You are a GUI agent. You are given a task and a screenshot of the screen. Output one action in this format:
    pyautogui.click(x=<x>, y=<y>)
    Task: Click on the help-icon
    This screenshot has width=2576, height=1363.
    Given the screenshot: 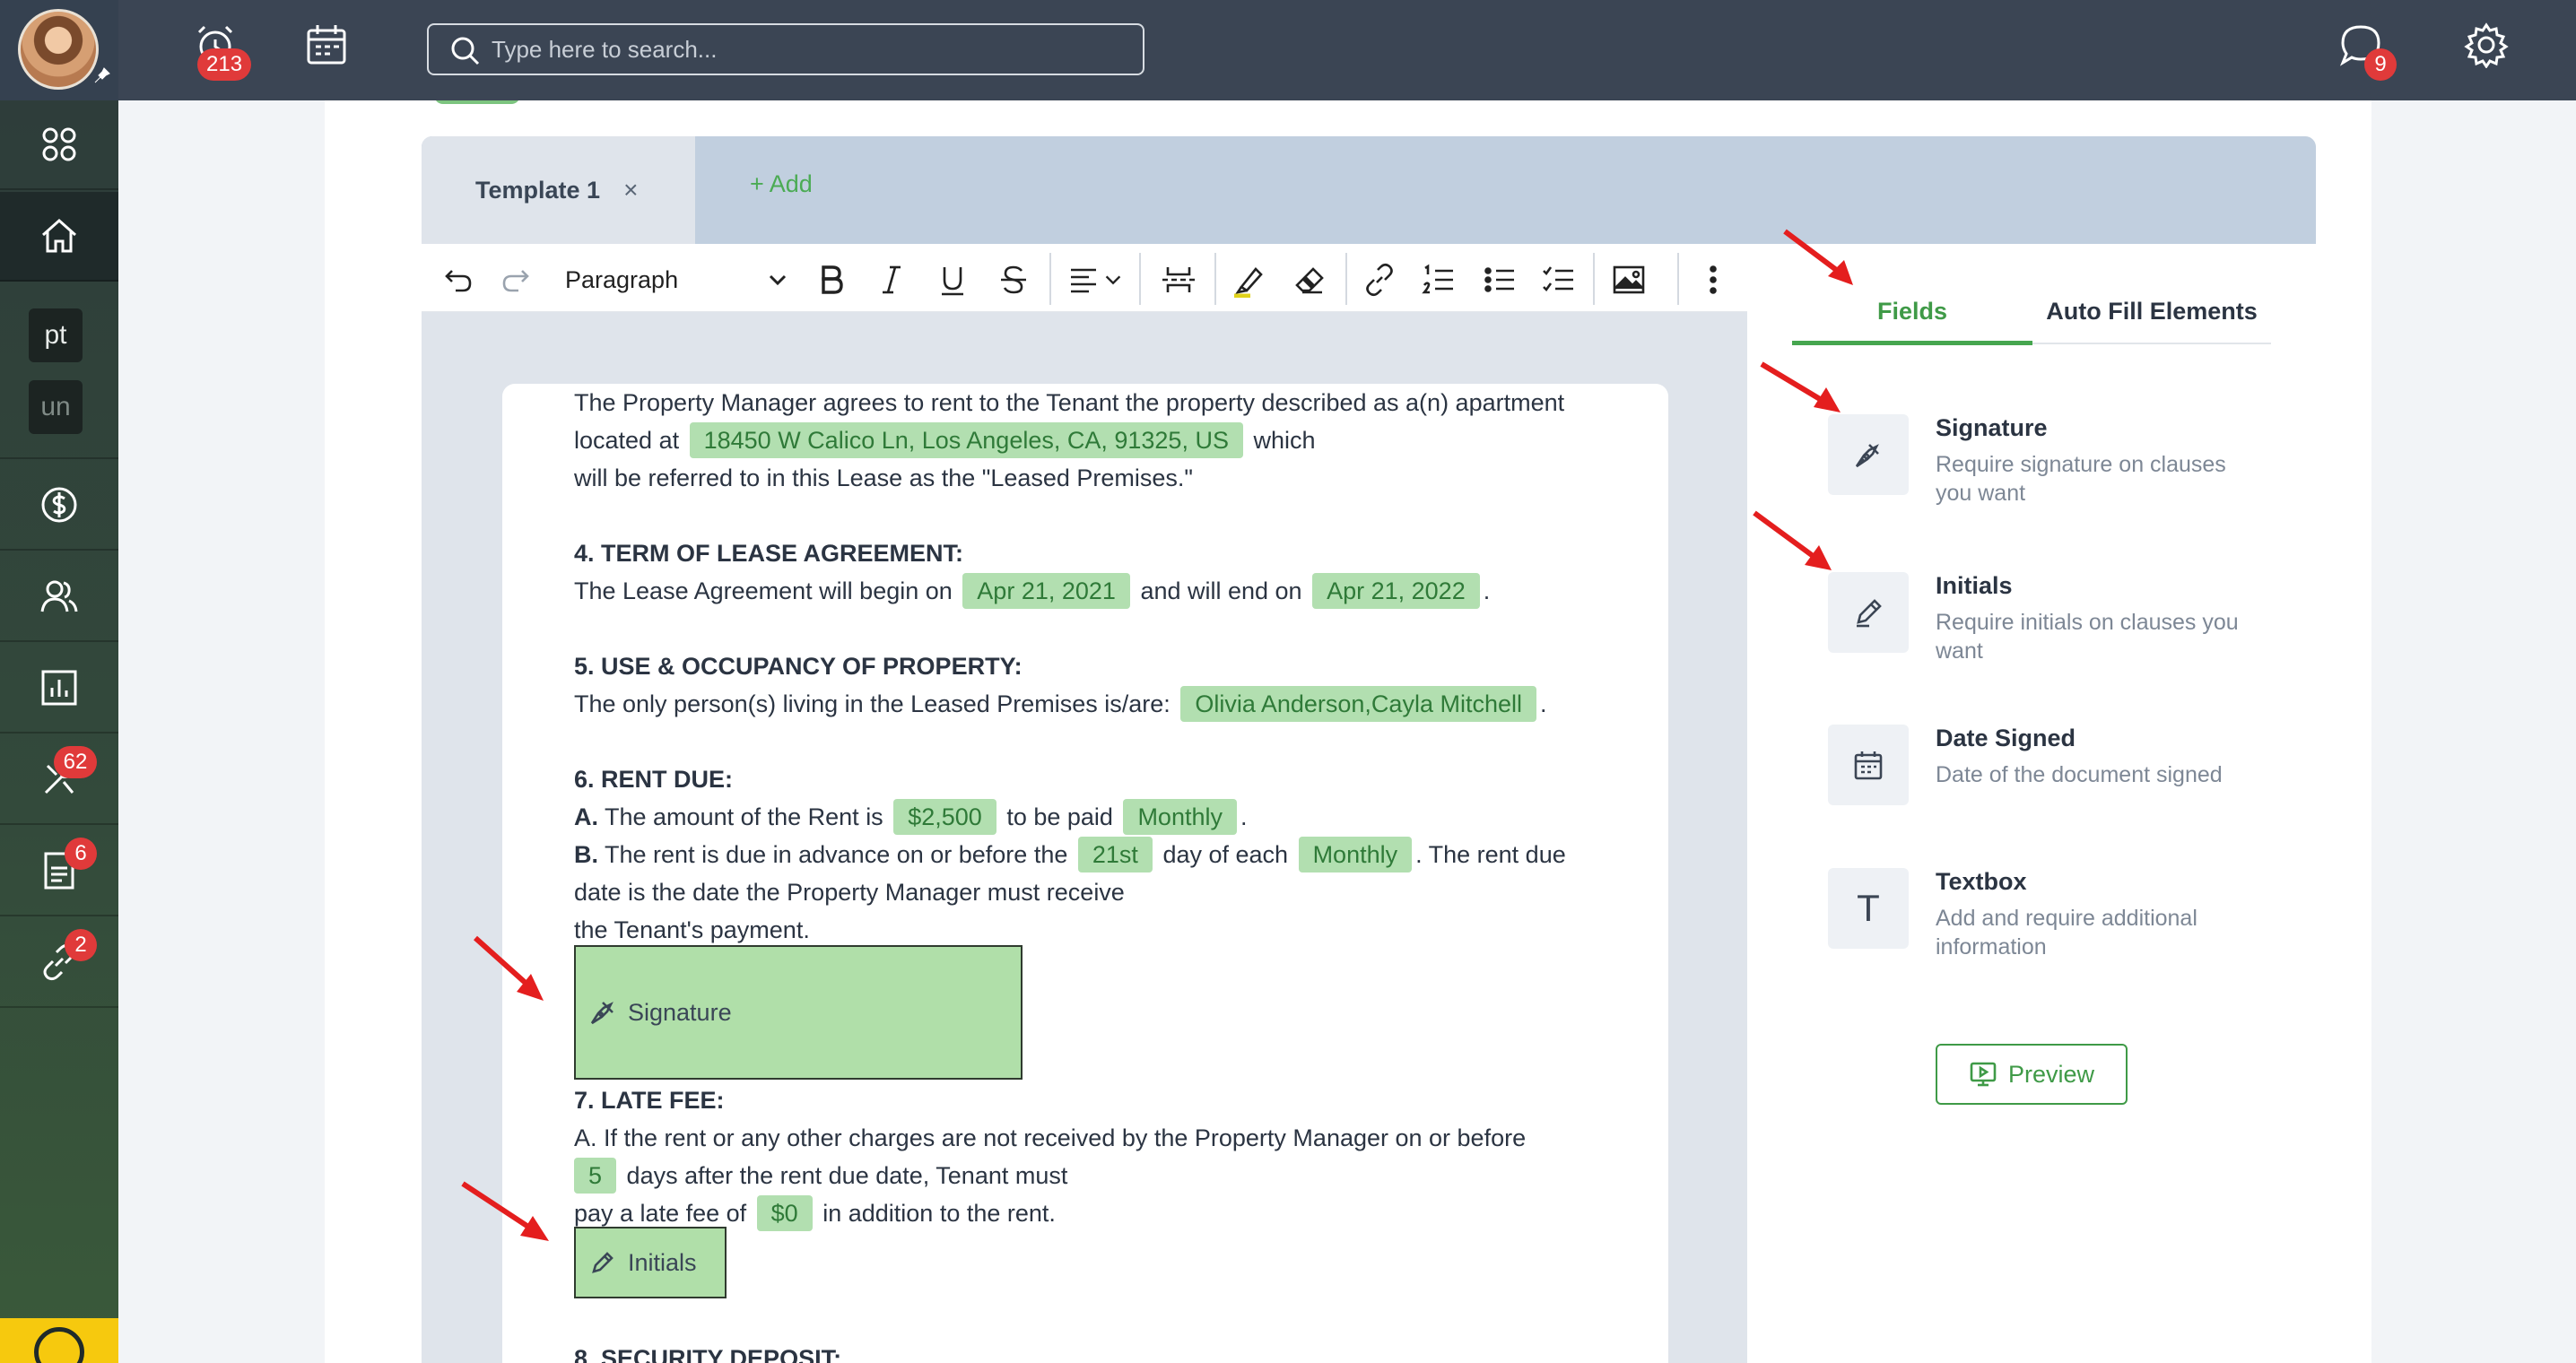 What is the action you would take?
    pyautogui.click(x=59, y=1345)
    